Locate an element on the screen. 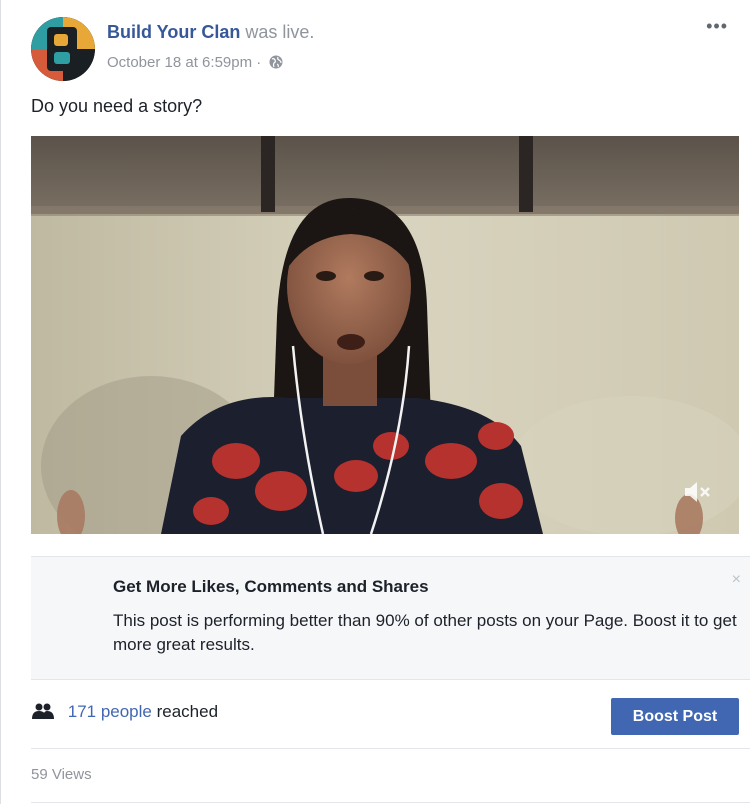 The height and width of the screenshot is (804, 750). page-avatar is located at coordinates (63, 49).